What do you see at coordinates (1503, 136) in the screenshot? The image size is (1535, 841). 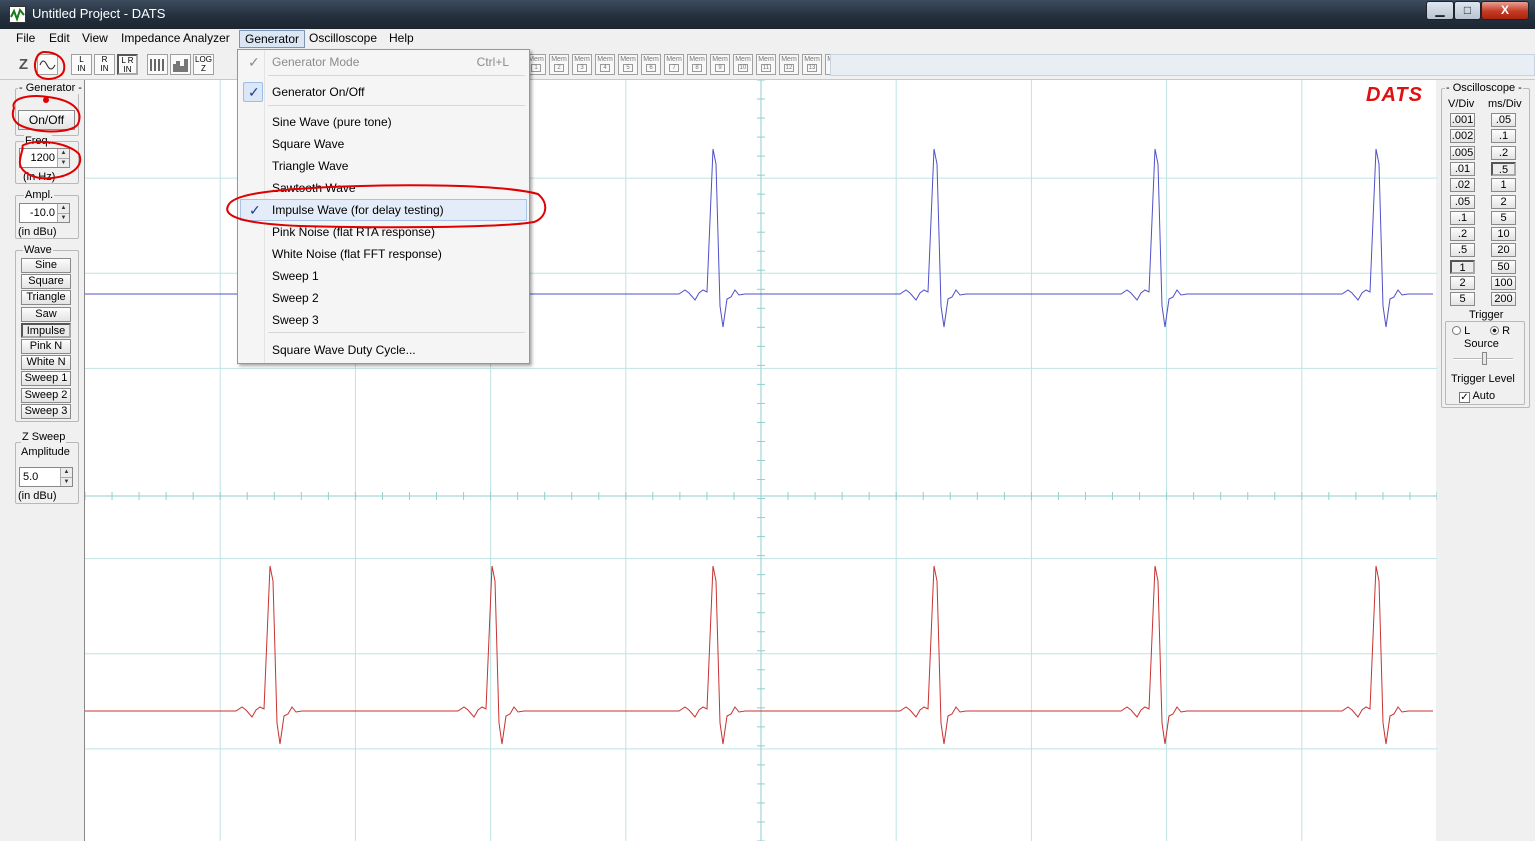 I see `msdiv-button: .1` at bounding box center [1503, 136].